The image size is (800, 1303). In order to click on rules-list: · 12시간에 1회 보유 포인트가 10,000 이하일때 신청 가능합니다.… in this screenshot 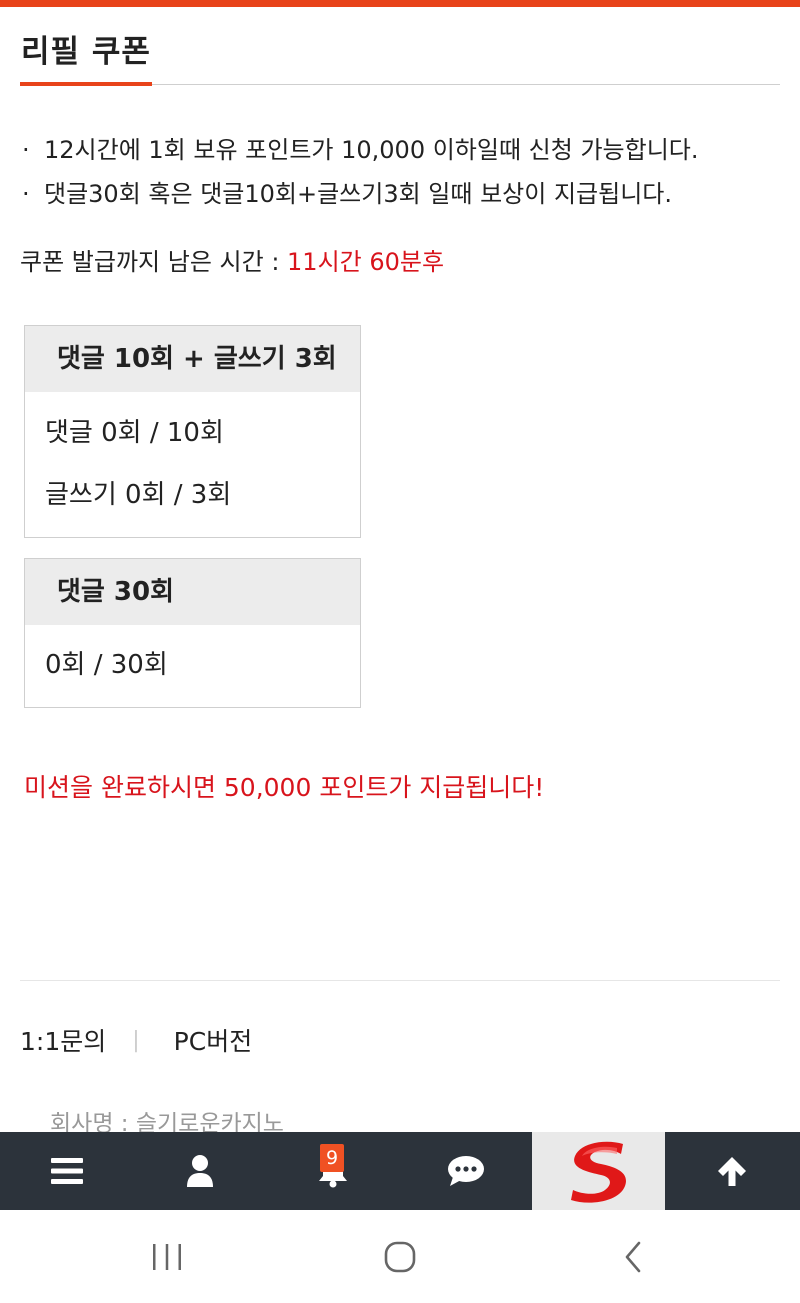, I will do `click(360, 172)`.